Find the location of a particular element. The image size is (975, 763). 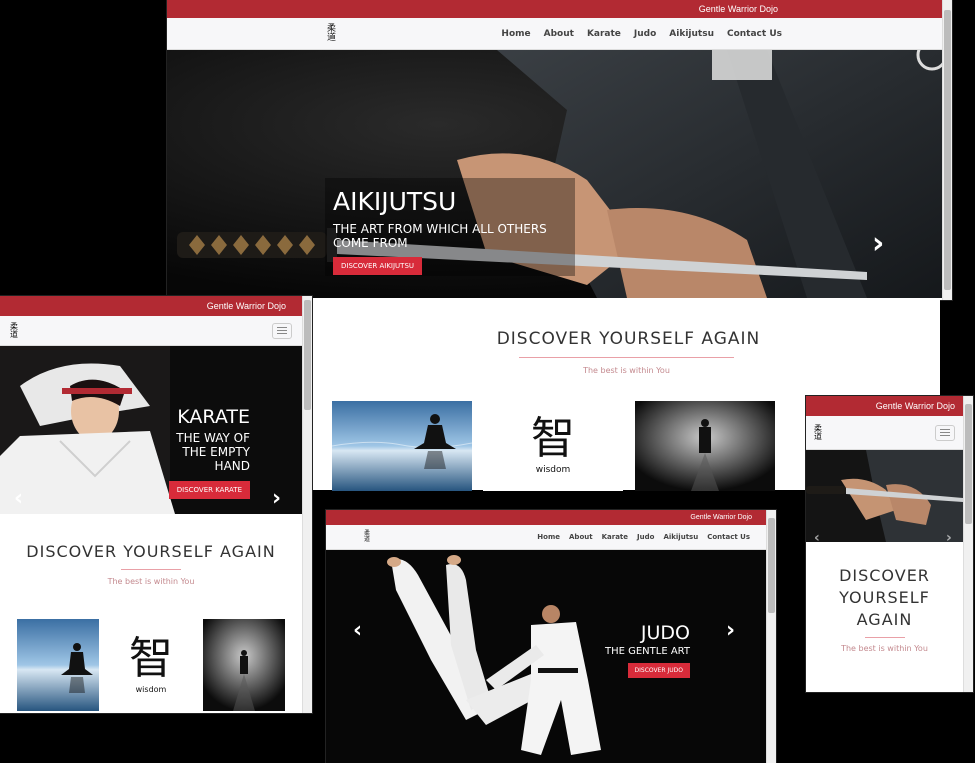

slide-subtitle: THE ART FROM WHICH ALL OTHERS is located at coordinates (440, 229).